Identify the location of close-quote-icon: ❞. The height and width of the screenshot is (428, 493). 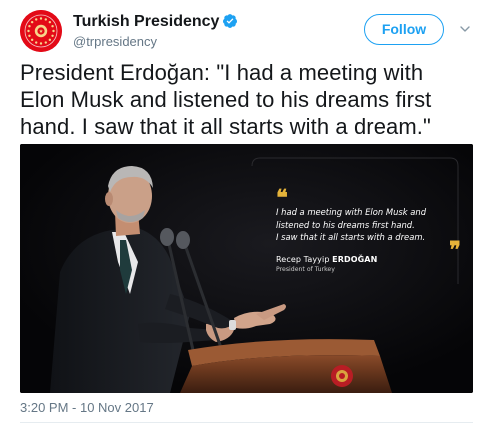
(455, 250).